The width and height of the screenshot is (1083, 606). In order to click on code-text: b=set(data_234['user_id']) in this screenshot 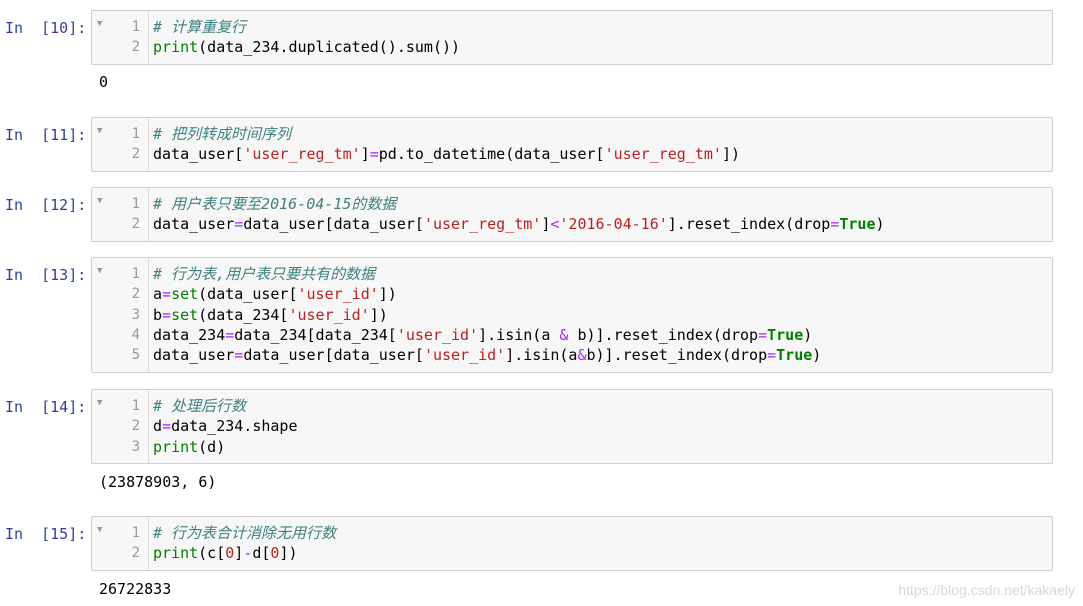, I will do `click(270, 315)`.